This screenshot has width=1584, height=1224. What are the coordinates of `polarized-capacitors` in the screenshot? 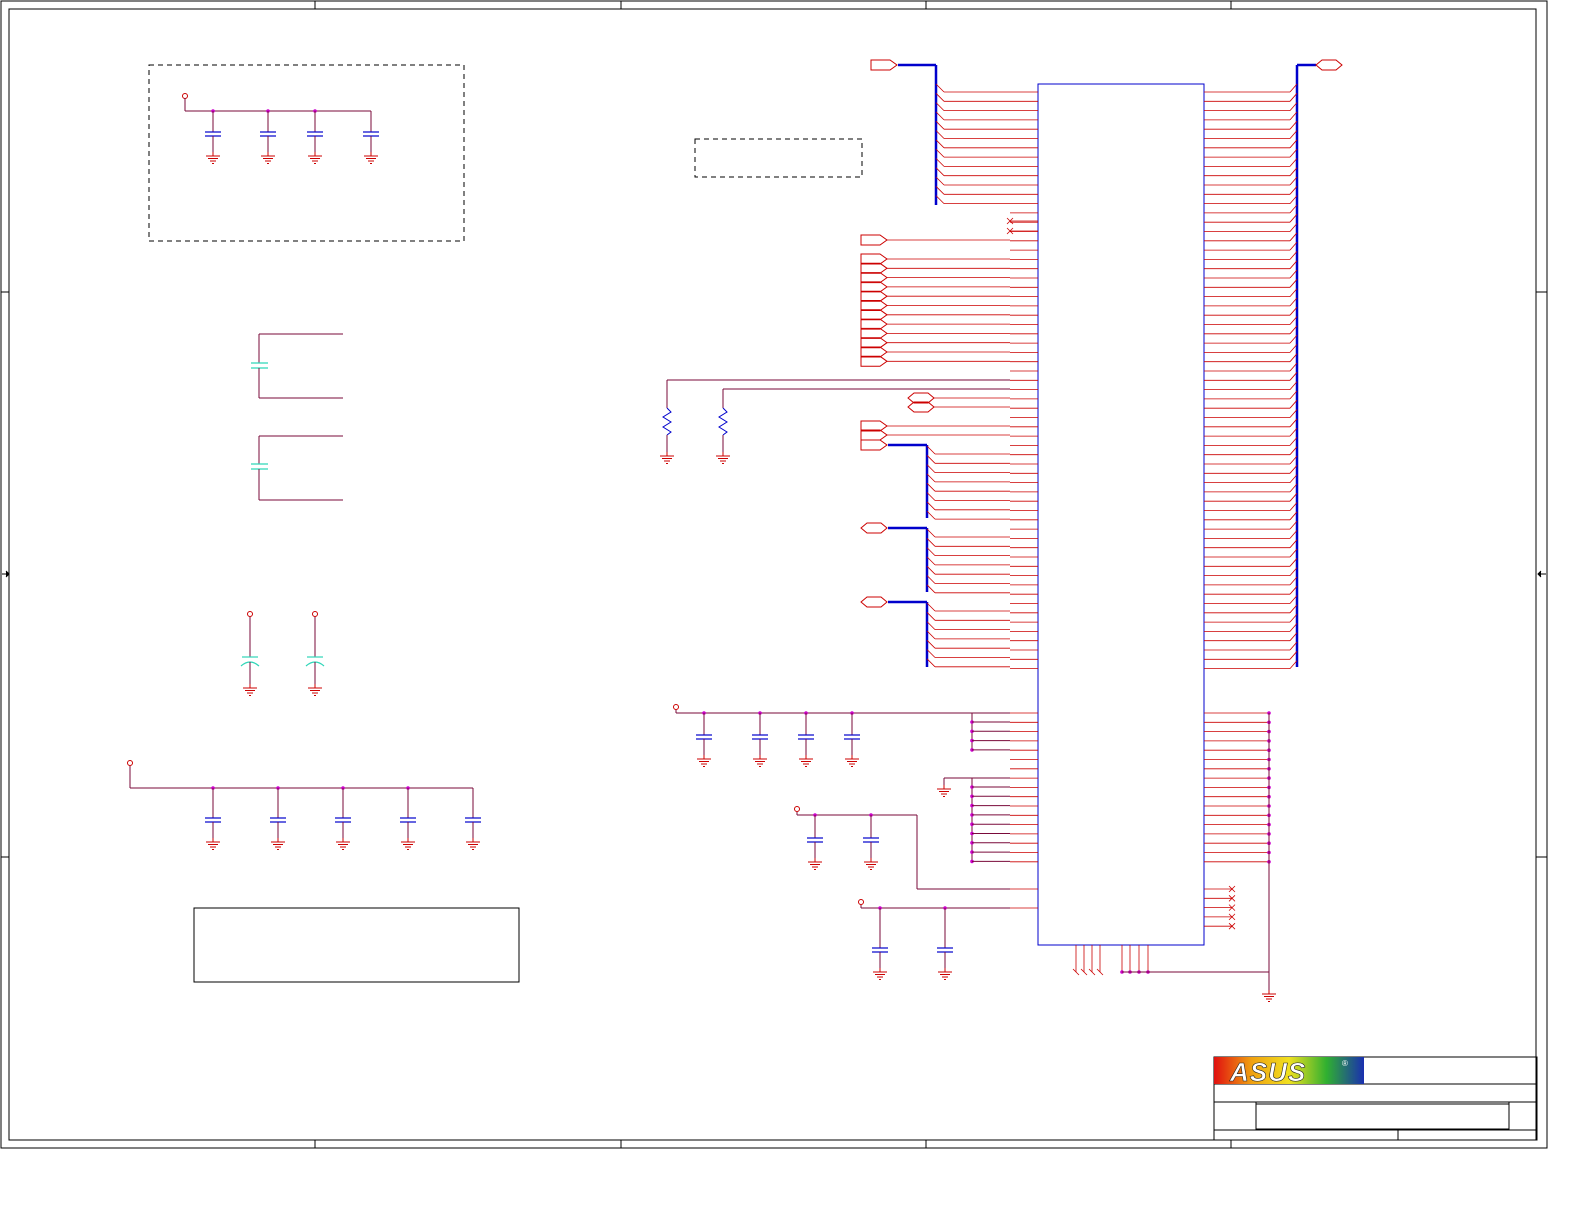 It's located at (282, 653).